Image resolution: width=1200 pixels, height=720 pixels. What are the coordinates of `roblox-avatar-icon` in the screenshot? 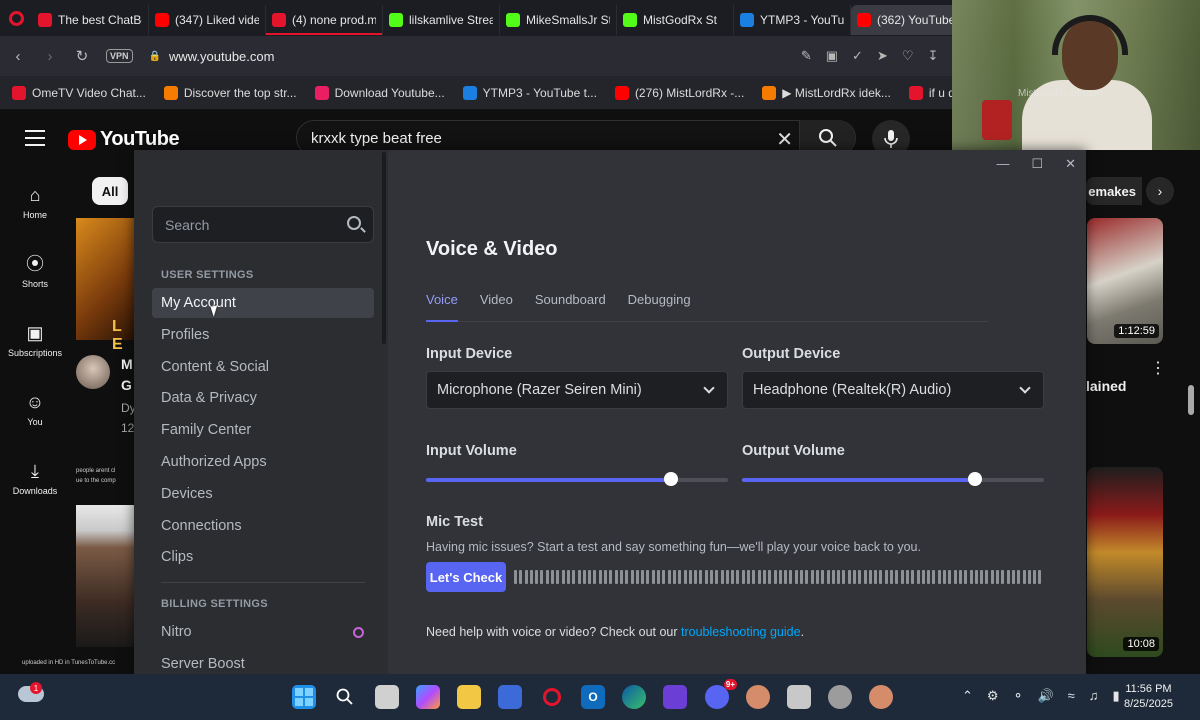 It's located at (758, 697).